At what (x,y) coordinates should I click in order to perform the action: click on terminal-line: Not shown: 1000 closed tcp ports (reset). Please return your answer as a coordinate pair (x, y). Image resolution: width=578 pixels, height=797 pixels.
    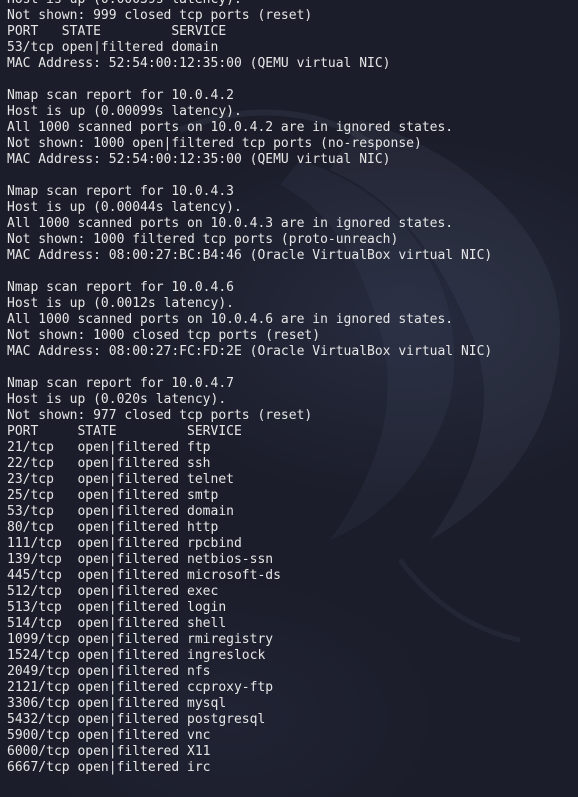
    Looking at the image, I should click on (164, 335).